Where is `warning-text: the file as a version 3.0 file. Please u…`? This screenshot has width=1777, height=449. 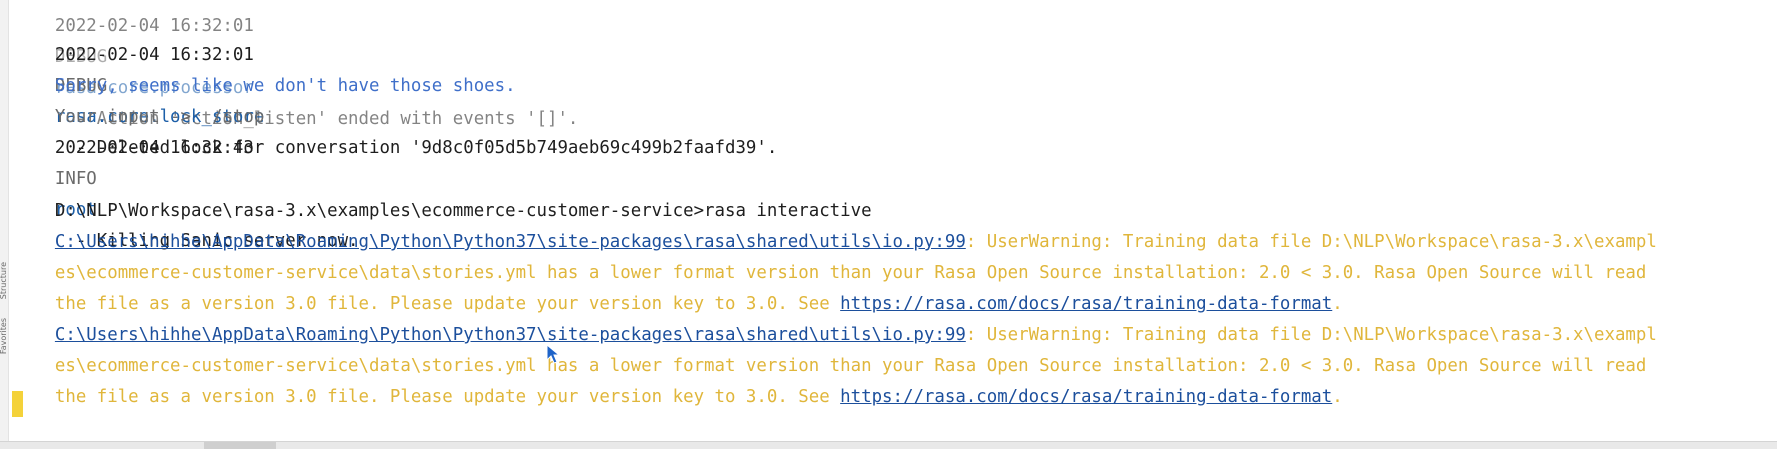 warning-text: the file as a version 3.0 file. Please u… is located at coordinates (447, 397).